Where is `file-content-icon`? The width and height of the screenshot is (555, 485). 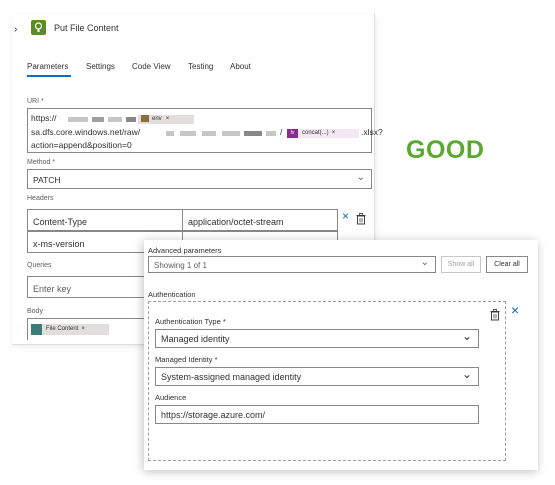 file-content-icon is located at coordinates (36, 329).